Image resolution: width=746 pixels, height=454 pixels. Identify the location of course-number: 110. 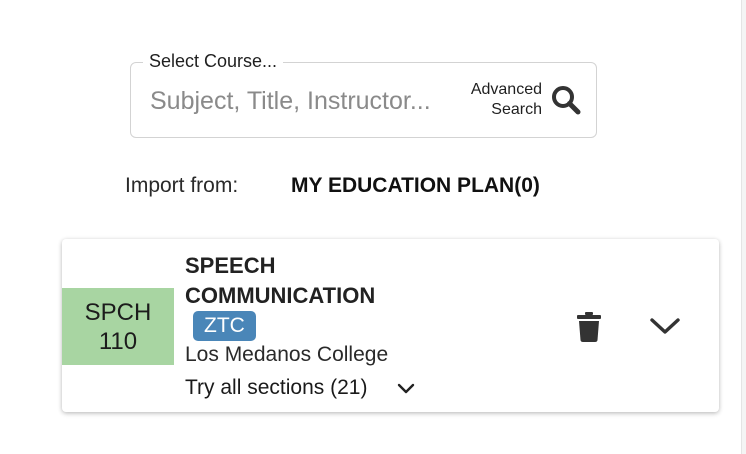
(118, 341).